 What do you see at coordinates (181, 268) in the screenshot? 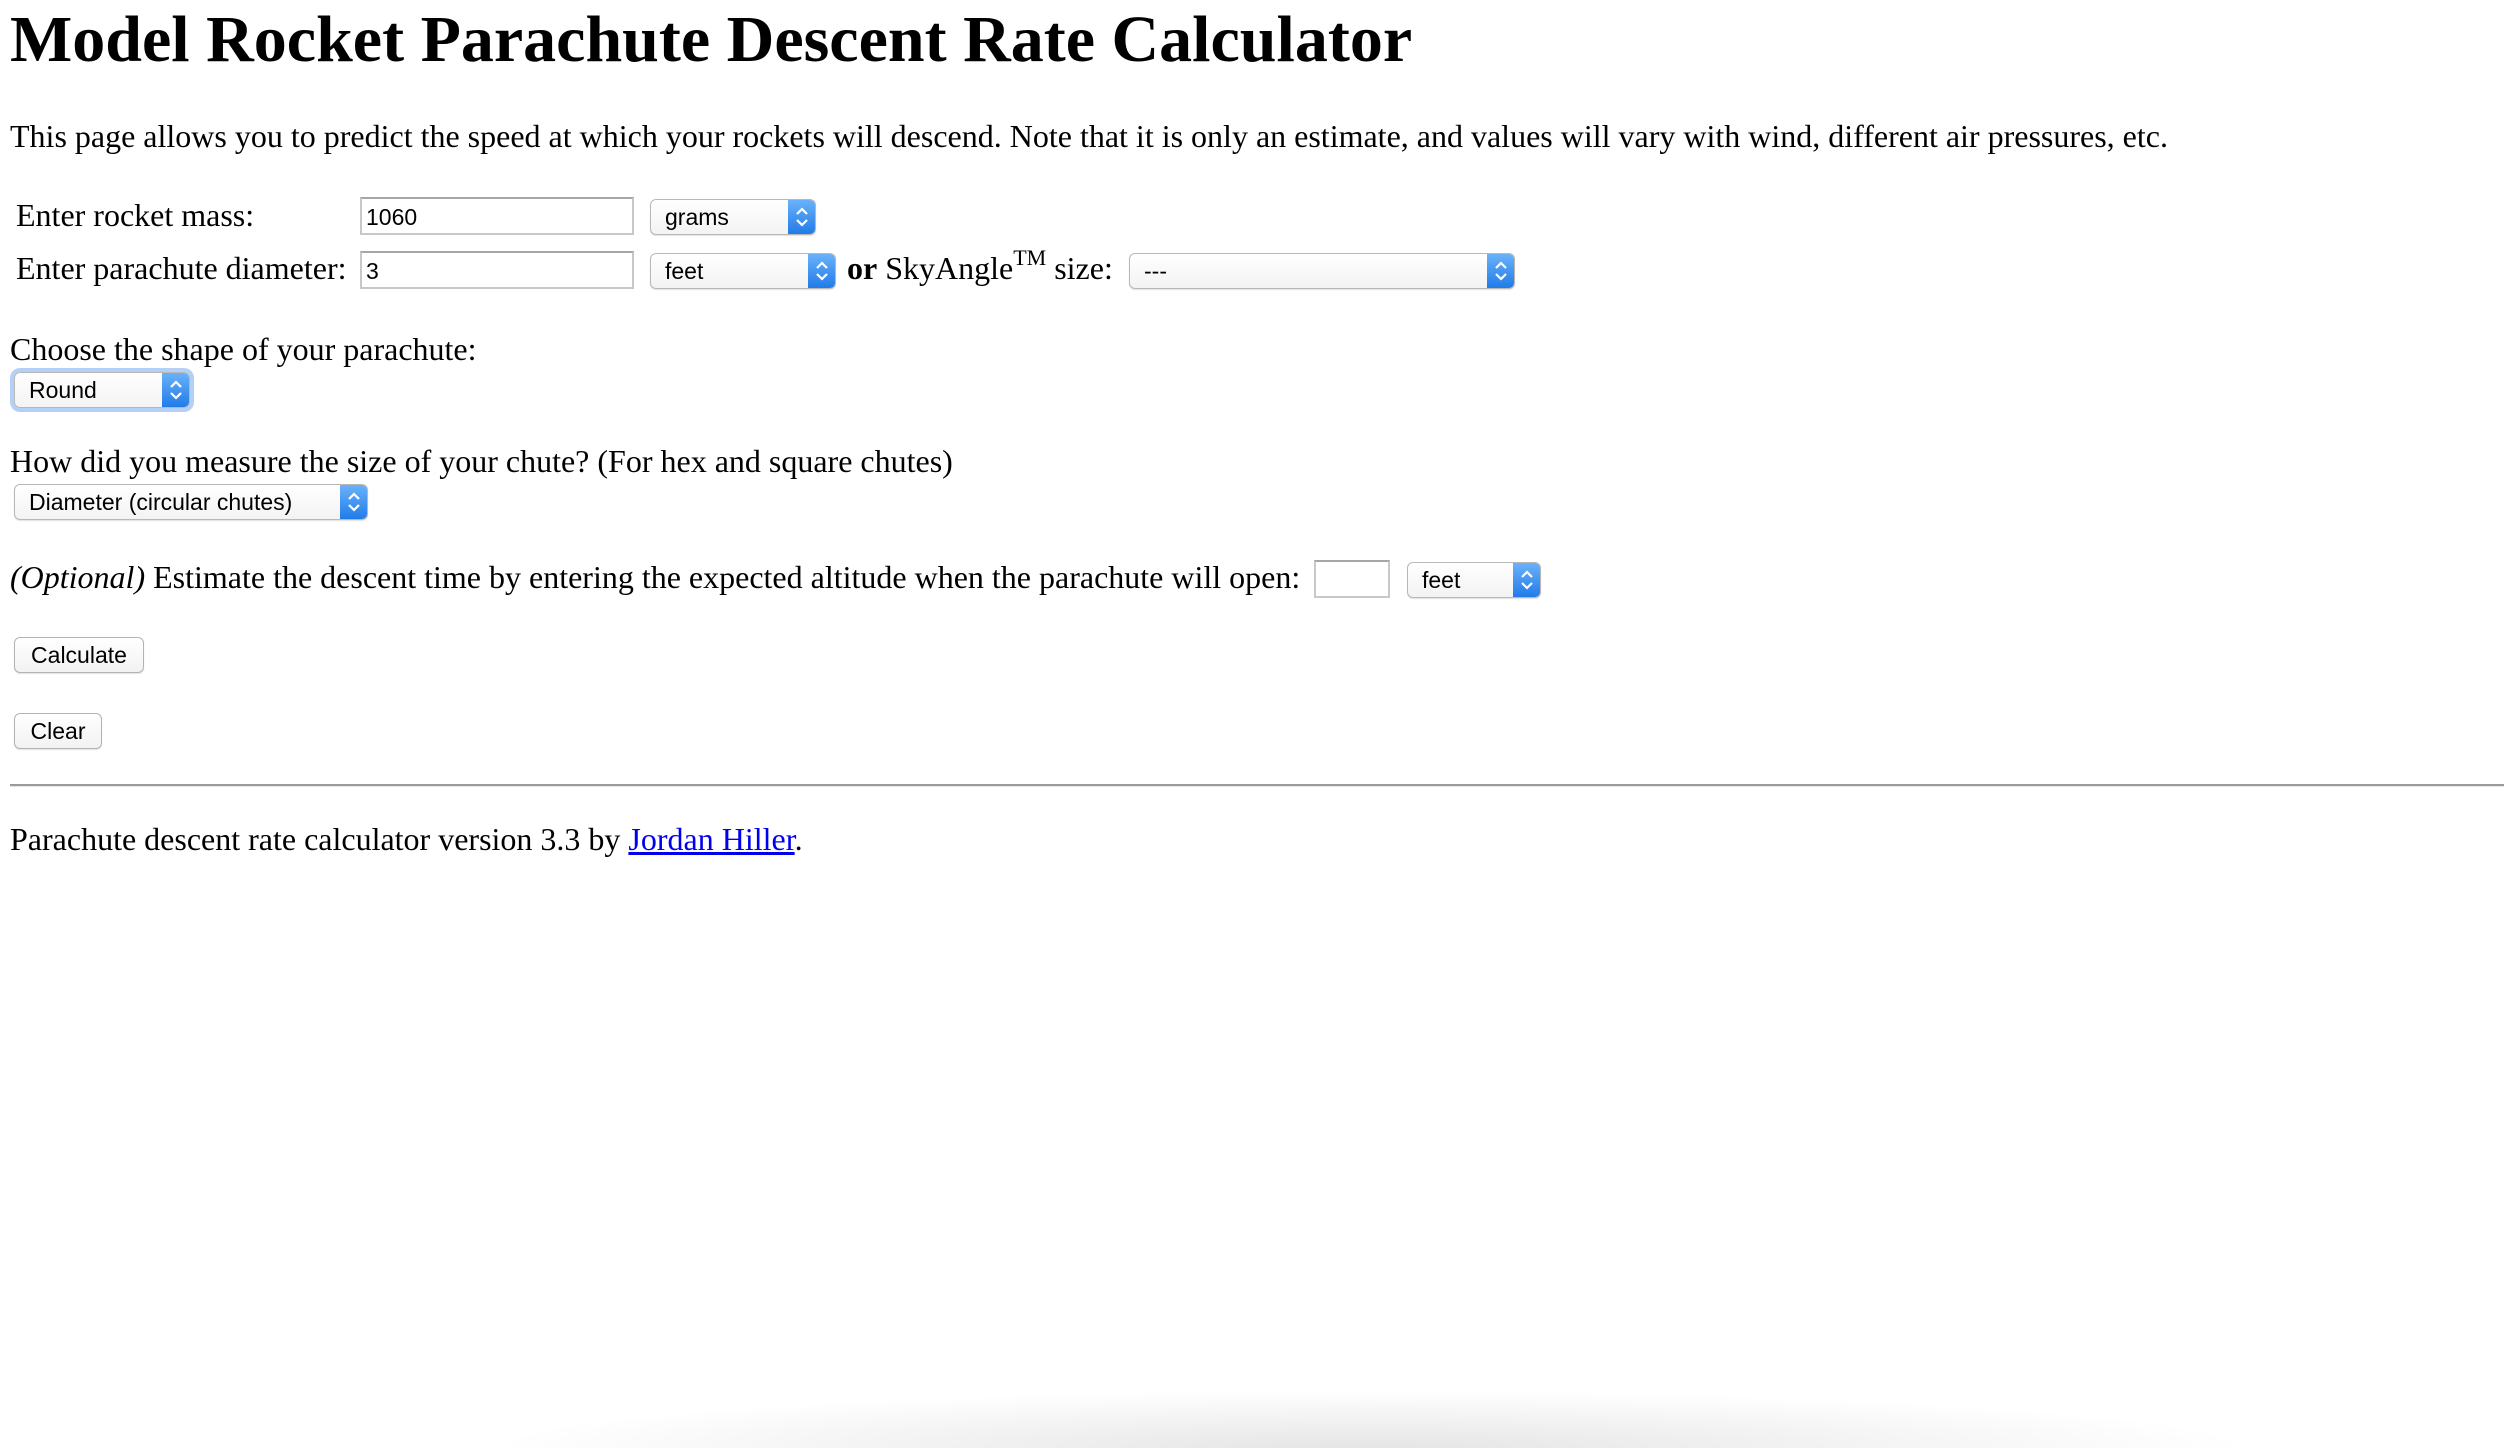
I see `parachute-diameter-label: Enter parachute diameter:` at bounding box center [181, 268].